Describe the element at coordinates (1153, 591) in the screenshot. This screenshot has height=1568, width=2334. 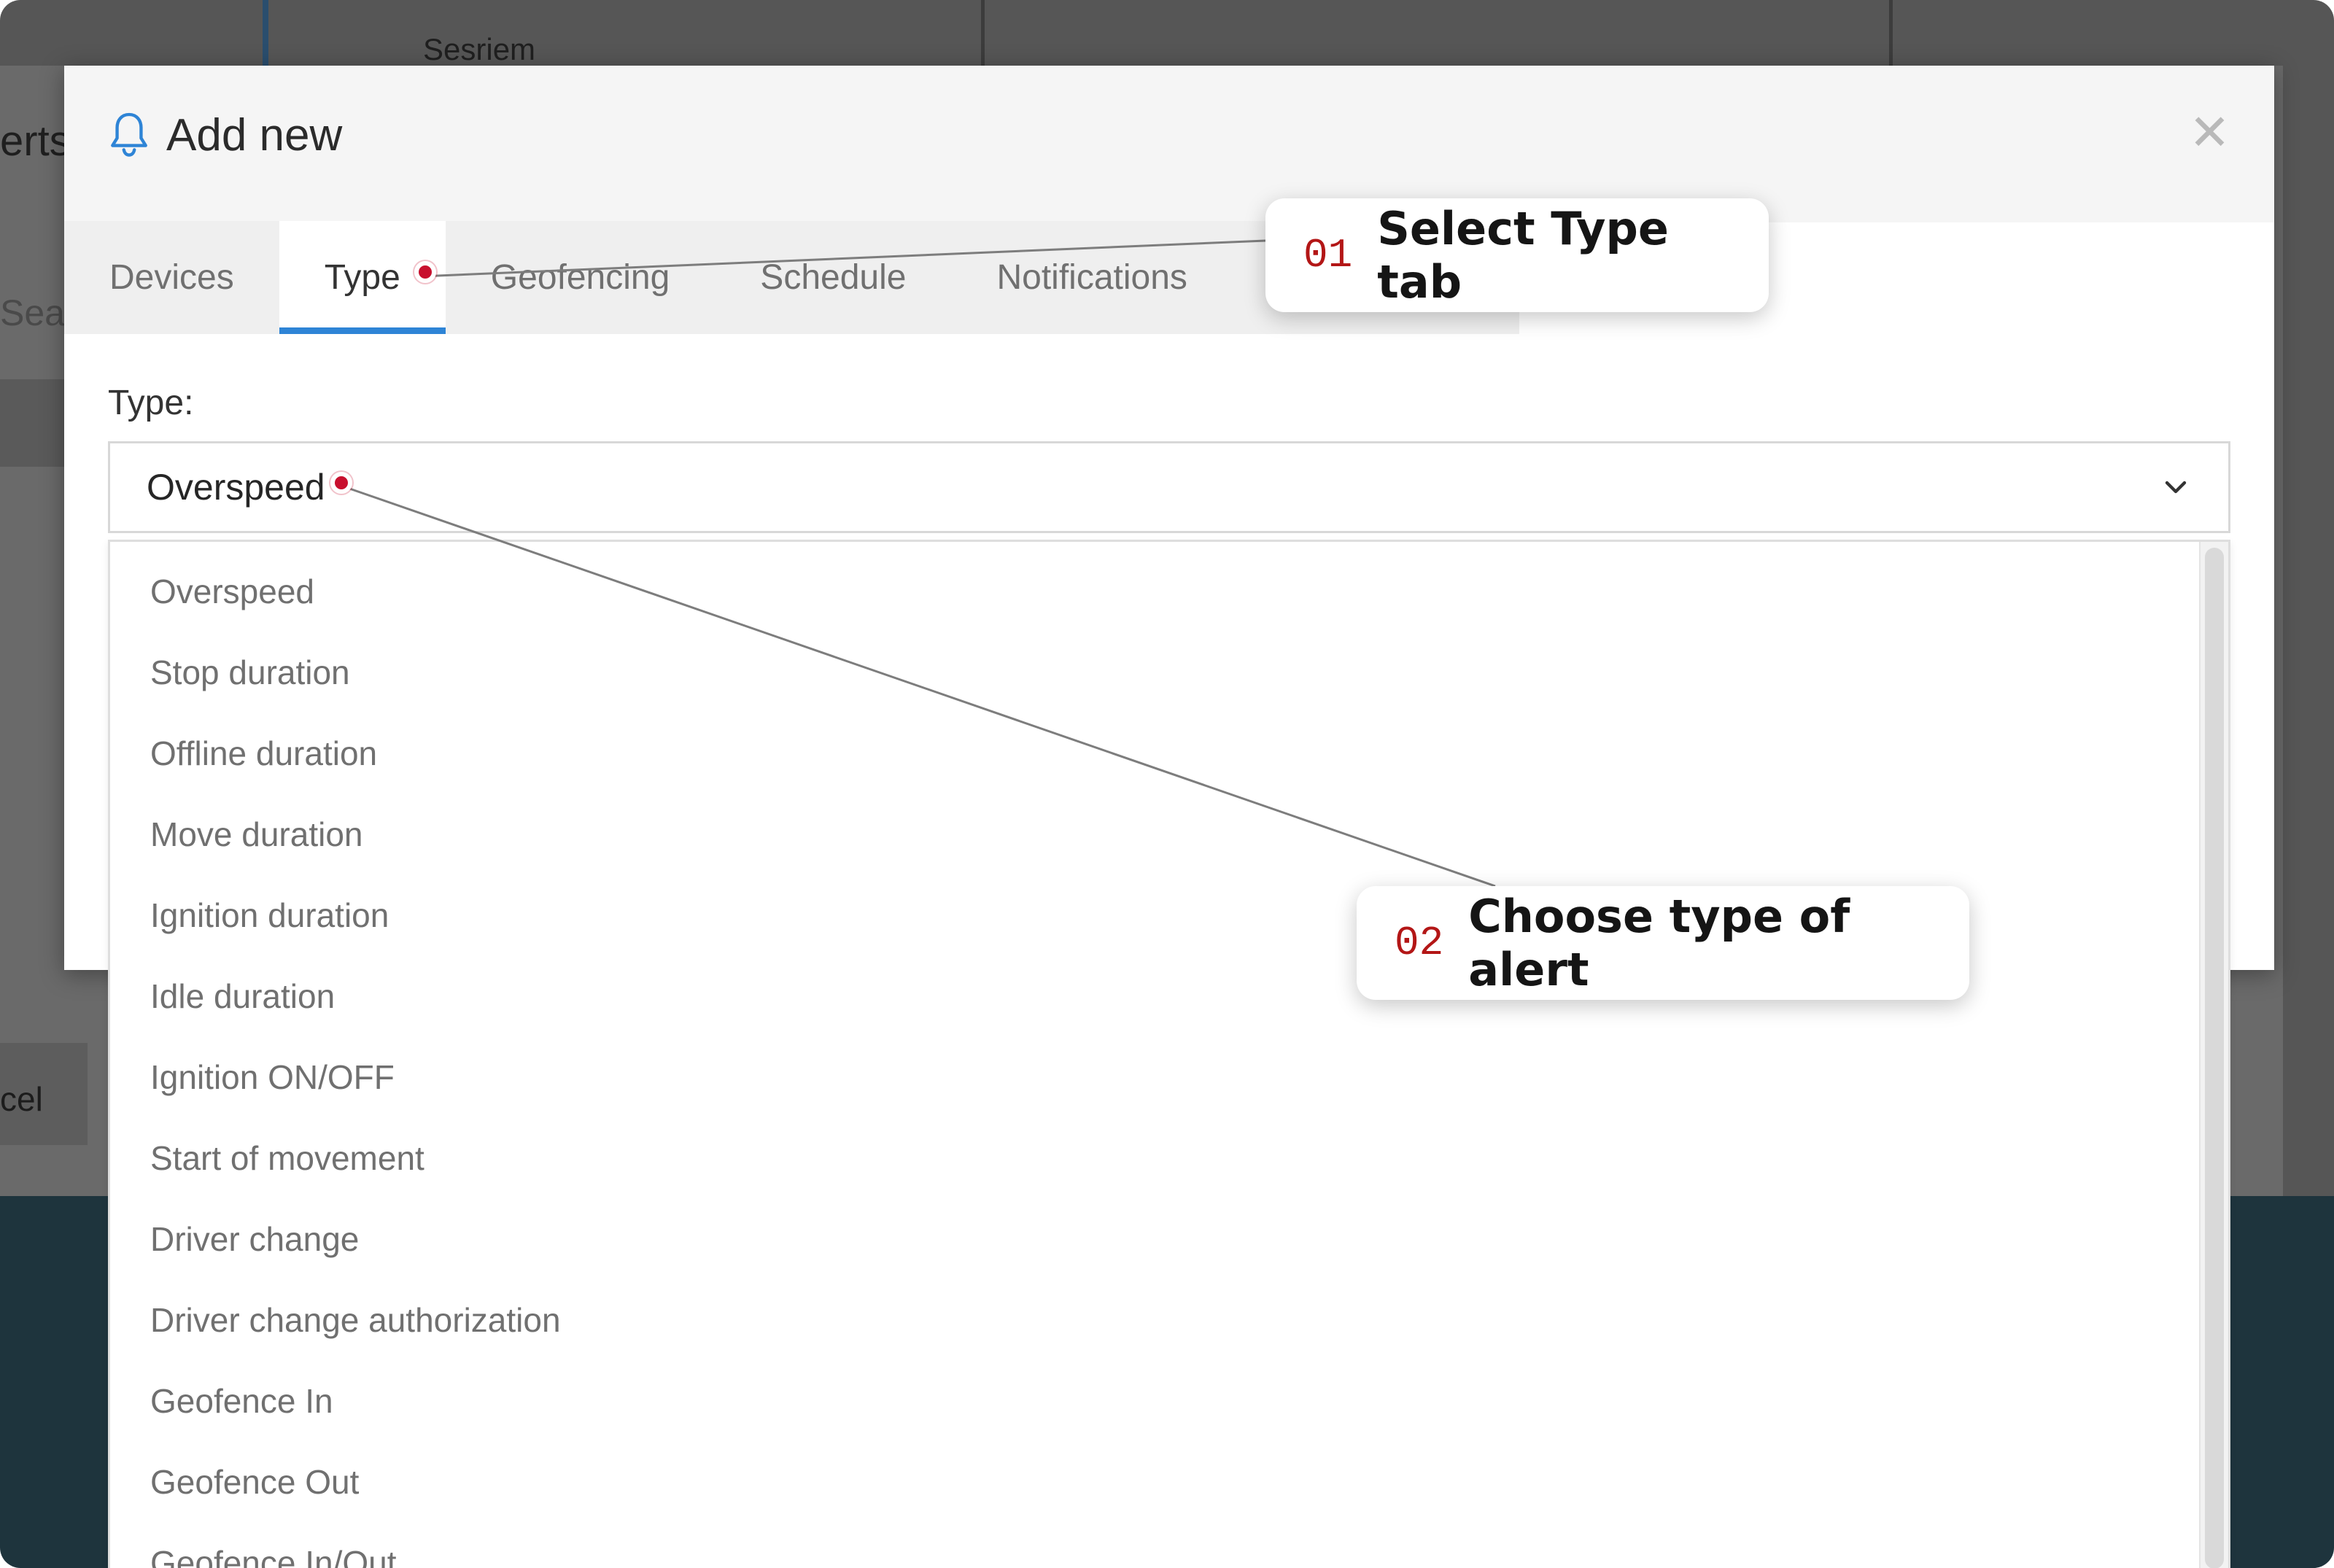
I see `type-option: Overspeed` at that location.